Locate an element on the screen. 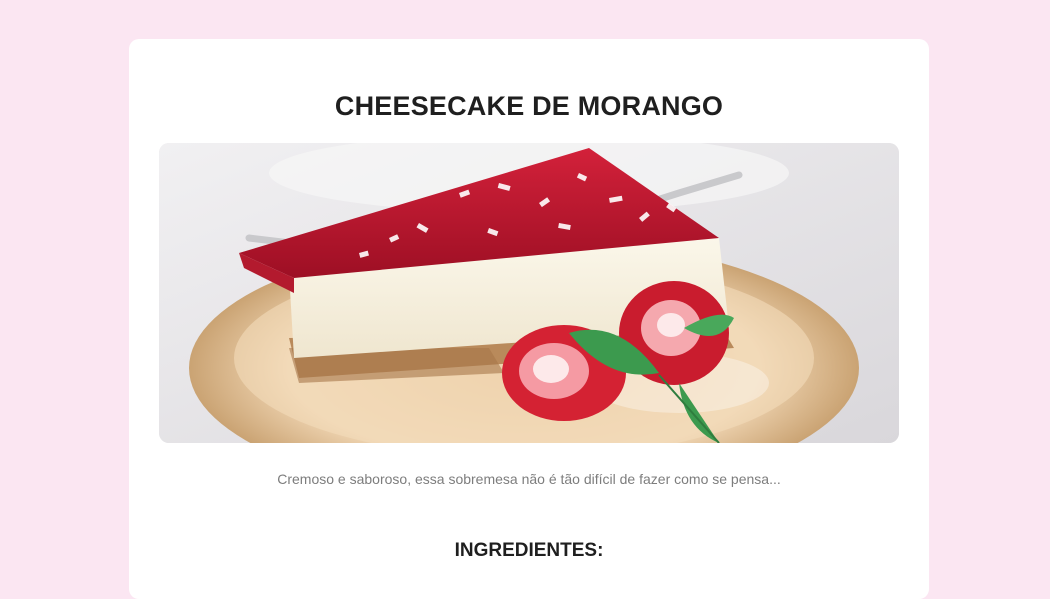  recipe-title: CHEESECAKE DE MORANGO is located at coordinates (529, 106).